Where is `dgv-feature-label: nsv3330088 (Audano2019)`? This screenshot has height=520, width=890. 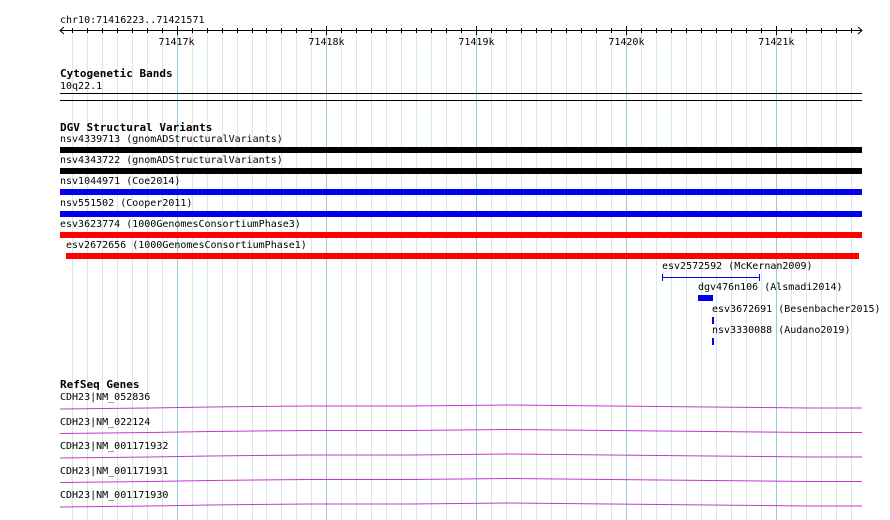 dgv-feature-label: nsv3330088 (Audano2019) is located at coordinates (781, 330).